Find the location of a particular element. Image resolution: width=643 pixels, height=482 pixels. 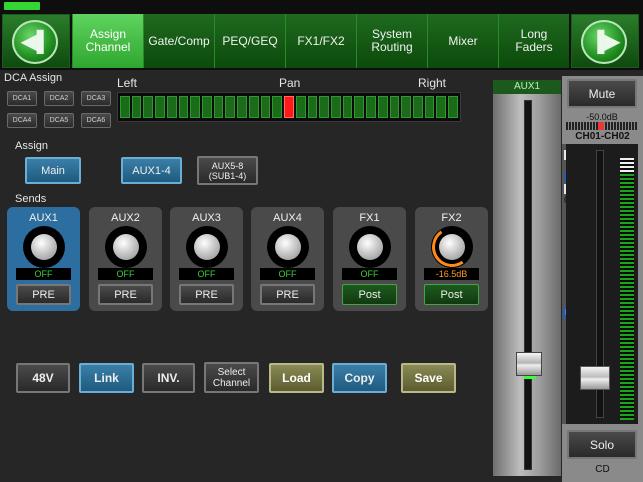

send-aux1: AUX1 OFF PRE is located at coordinates (43, 259).